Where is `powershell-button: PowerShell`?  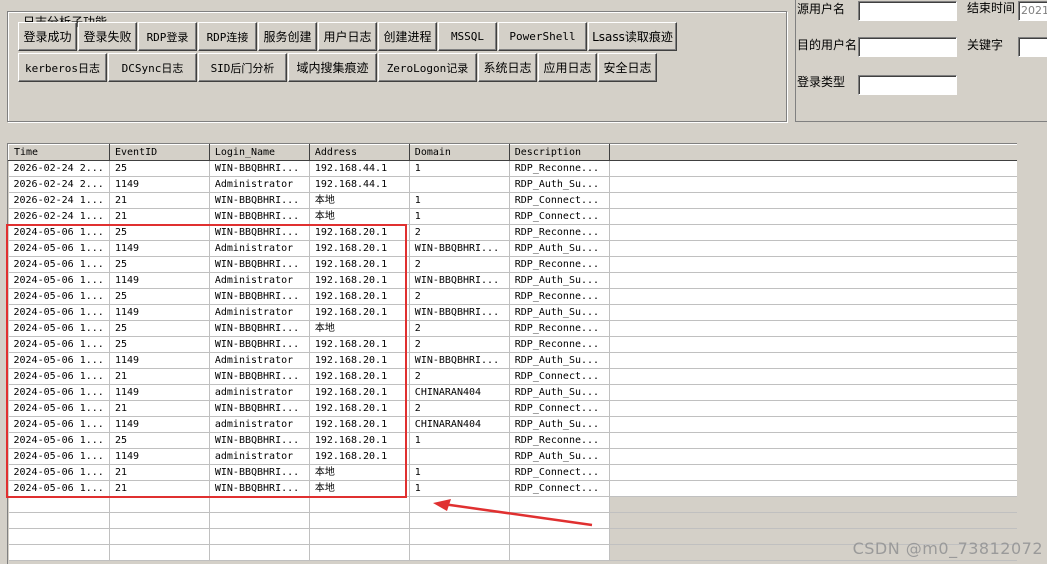
powershell-button: PowerShell is located at coordinates (542, 36).